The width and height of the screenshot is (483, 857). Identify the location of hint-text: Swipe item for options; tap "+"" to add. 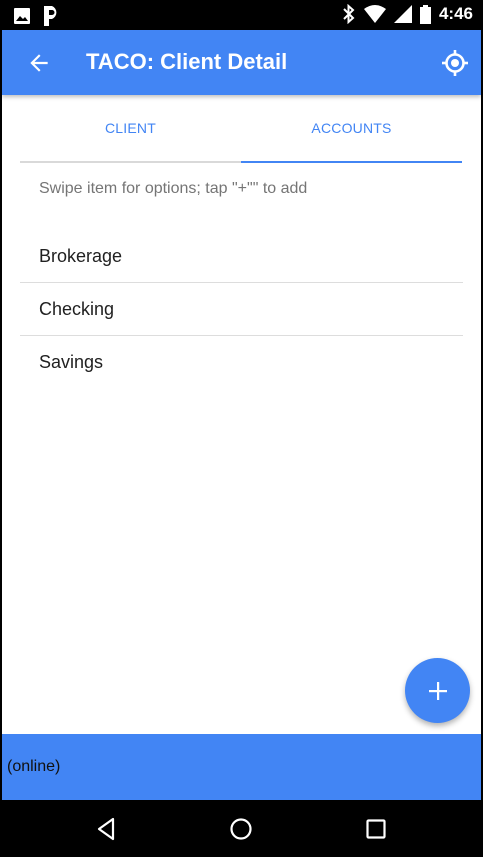
(173, 188).